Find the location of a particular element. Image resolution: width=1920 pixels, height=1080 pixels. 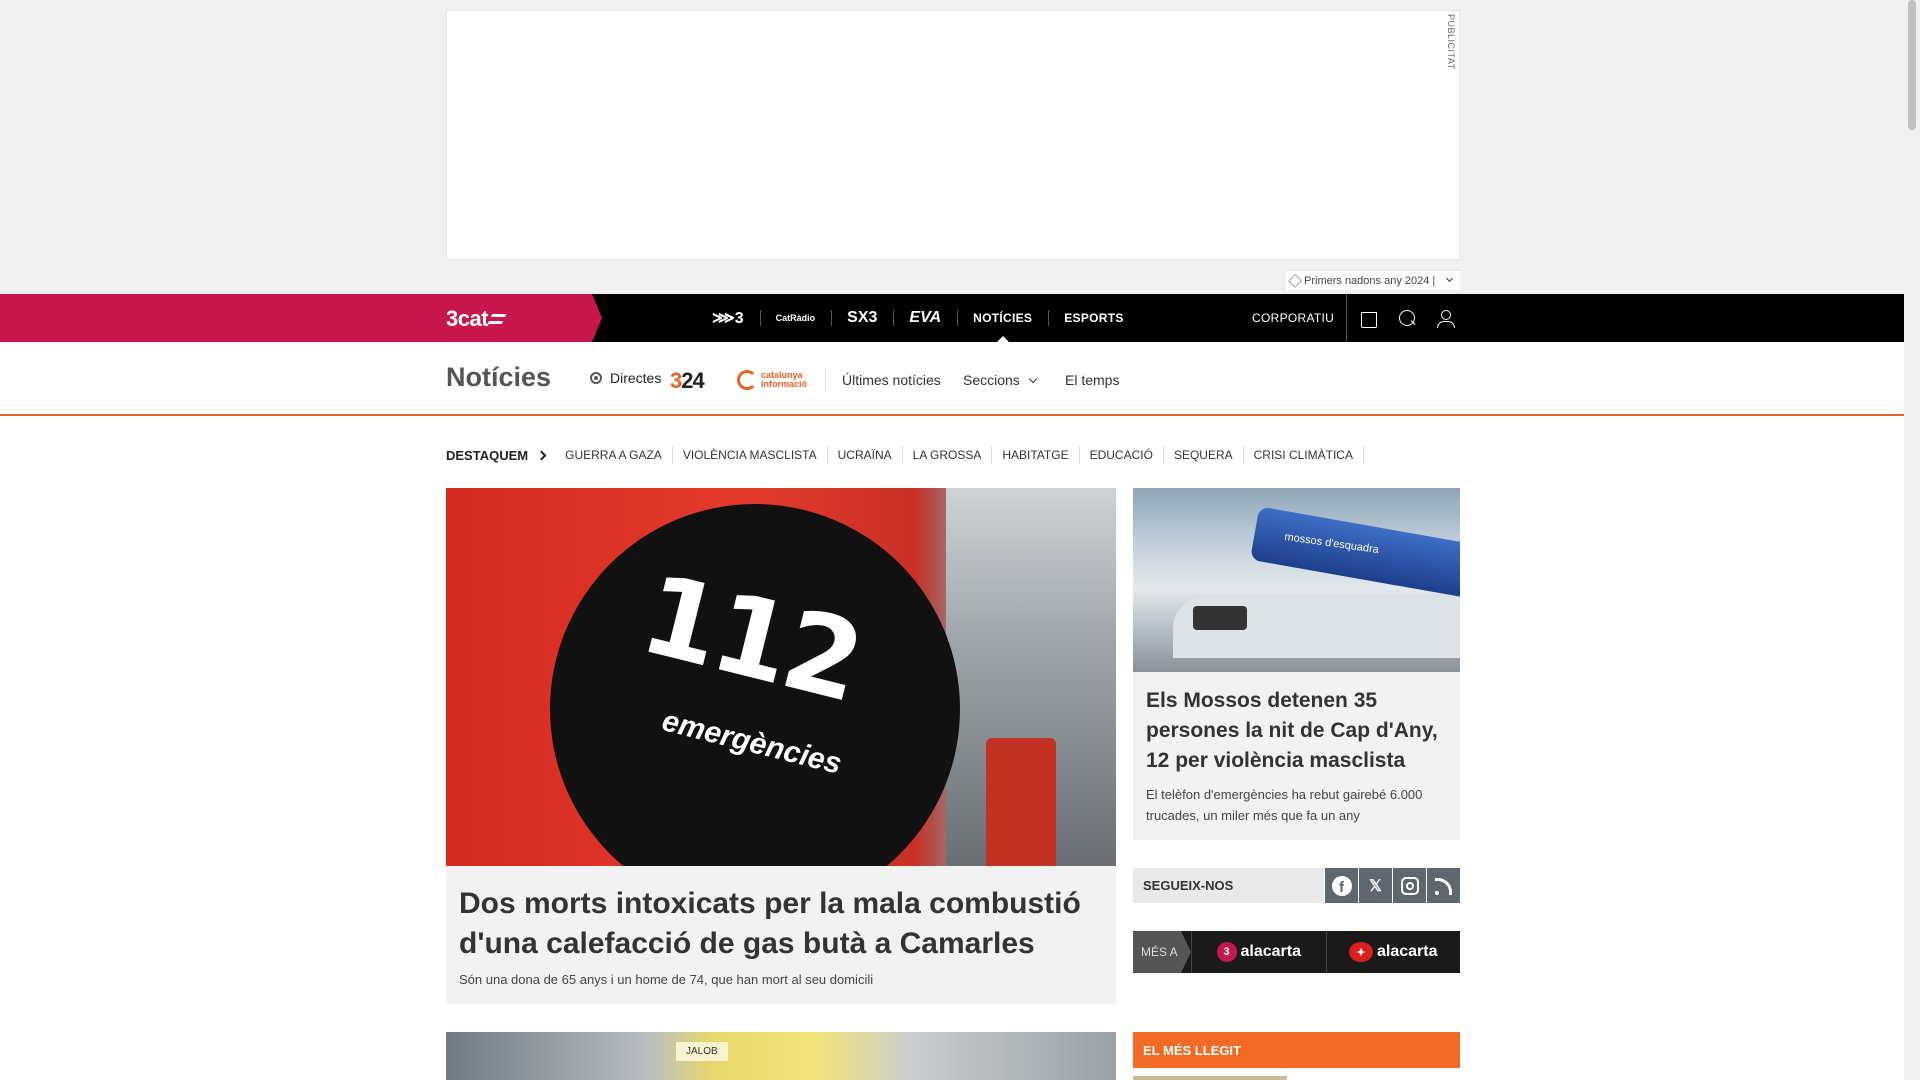

topic-tag: VIOLÈNCIA MASCLISTA is located at coordinates (750, 455).